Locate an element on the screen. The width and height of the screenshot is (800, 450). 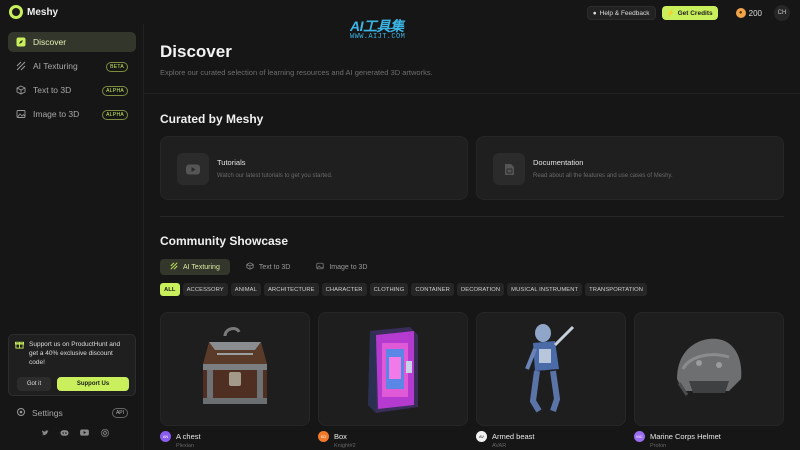
category-chip-container: CONTAINER is located at coordinates (432, 289).